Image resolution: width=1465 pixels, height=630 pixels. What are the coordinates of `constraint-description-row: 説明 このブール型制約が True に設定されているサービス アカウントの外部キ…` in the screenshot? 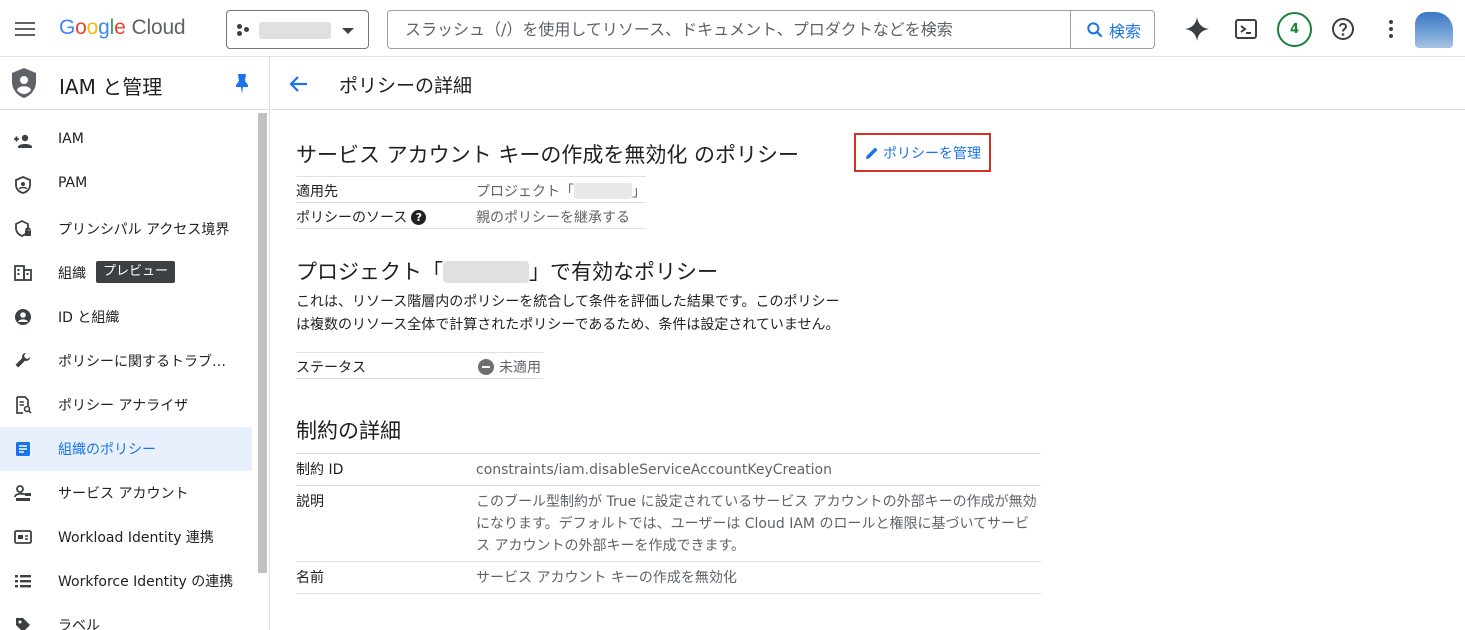 It's located at (668, 524).